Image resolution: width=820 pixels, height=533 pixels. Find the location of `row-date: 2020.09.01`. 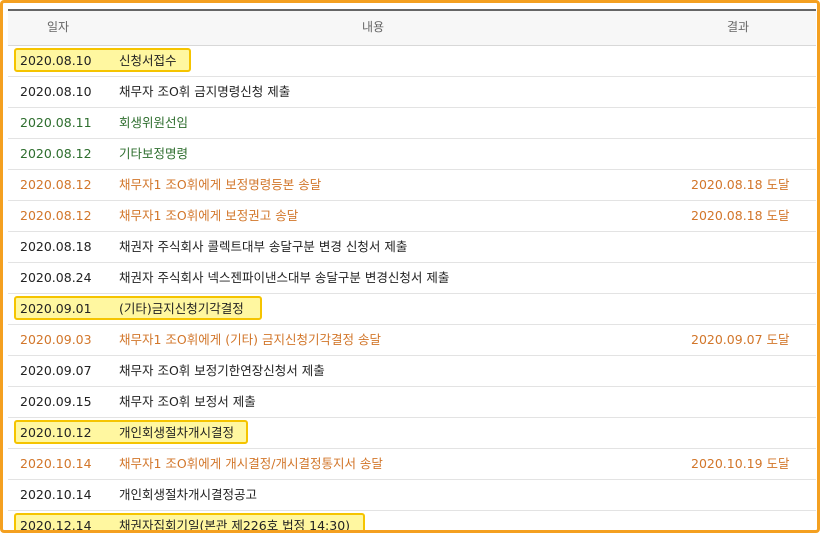

row-date: 2020.09.01 is located at coordinates (56, 308).